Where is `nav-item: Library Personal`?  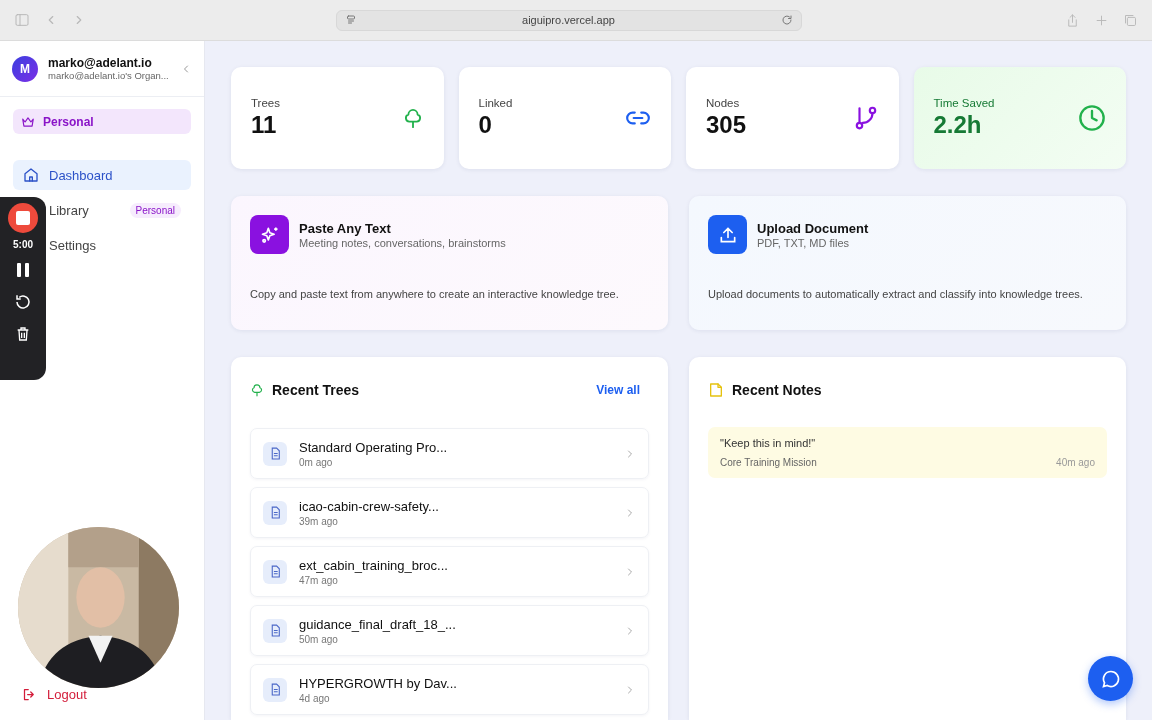 nav-item: Library Personal is located at coordinates (115, 210).